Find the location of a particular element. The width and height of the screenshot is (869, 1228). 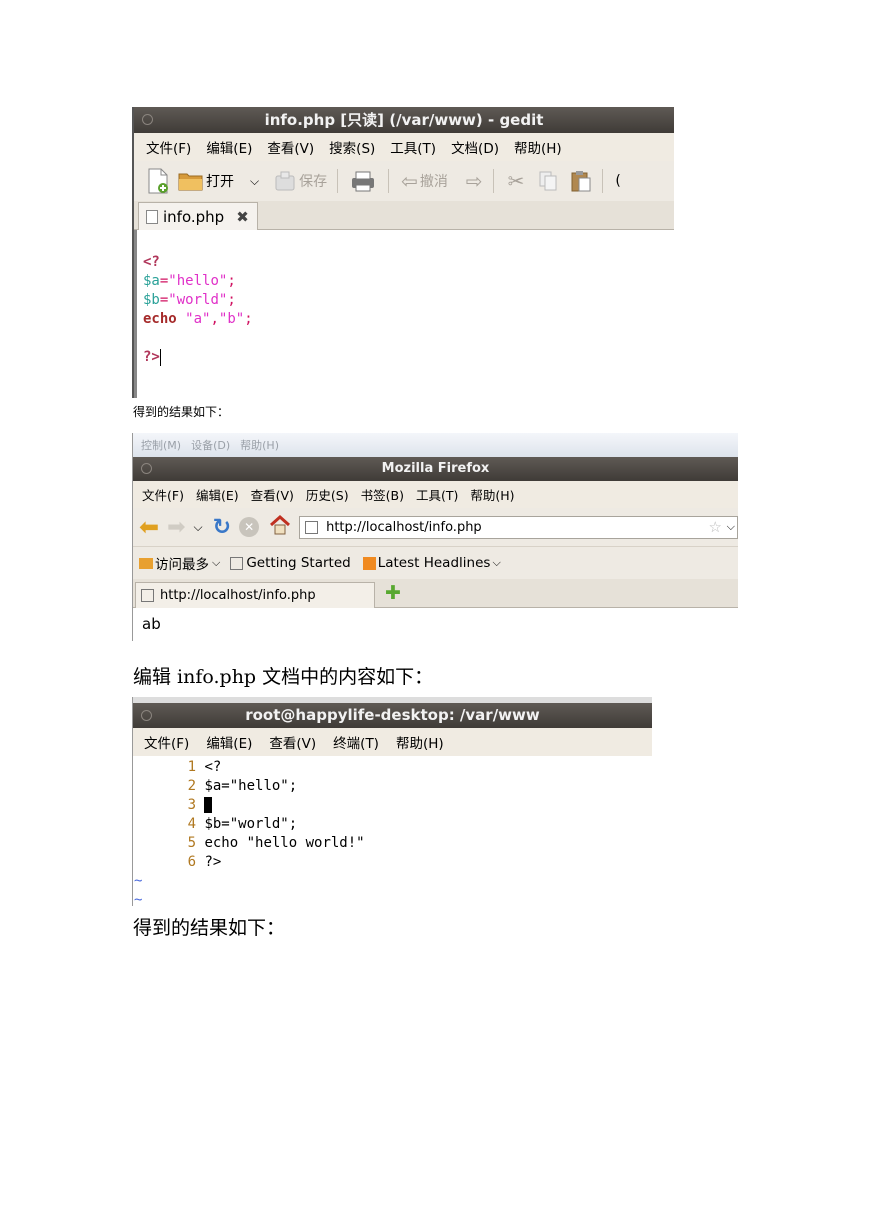

vim-line: 2 $a="hello"; is located at coordinates (392, 786).